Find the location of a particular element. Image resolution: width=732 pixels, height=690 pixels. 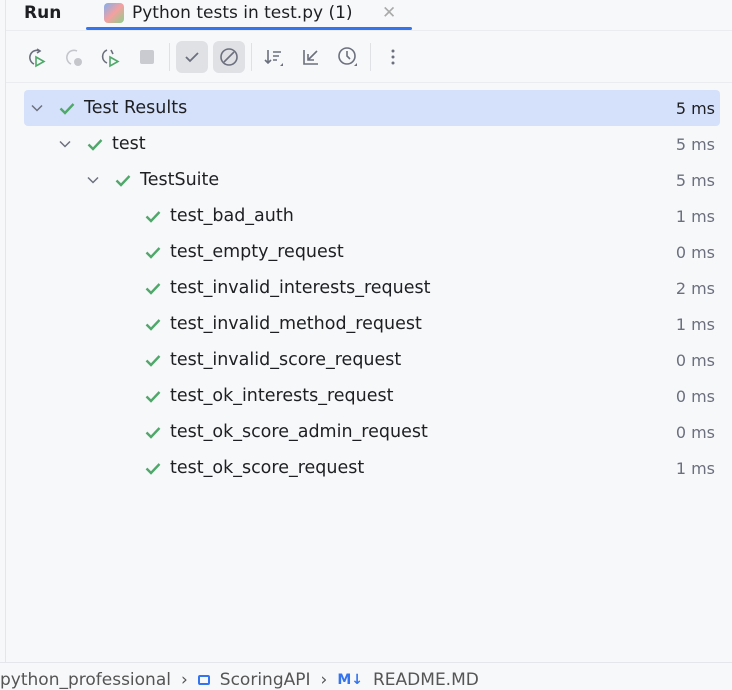

tree-row: test_bad_auth 1 ms is located at coordinates (372, 216).